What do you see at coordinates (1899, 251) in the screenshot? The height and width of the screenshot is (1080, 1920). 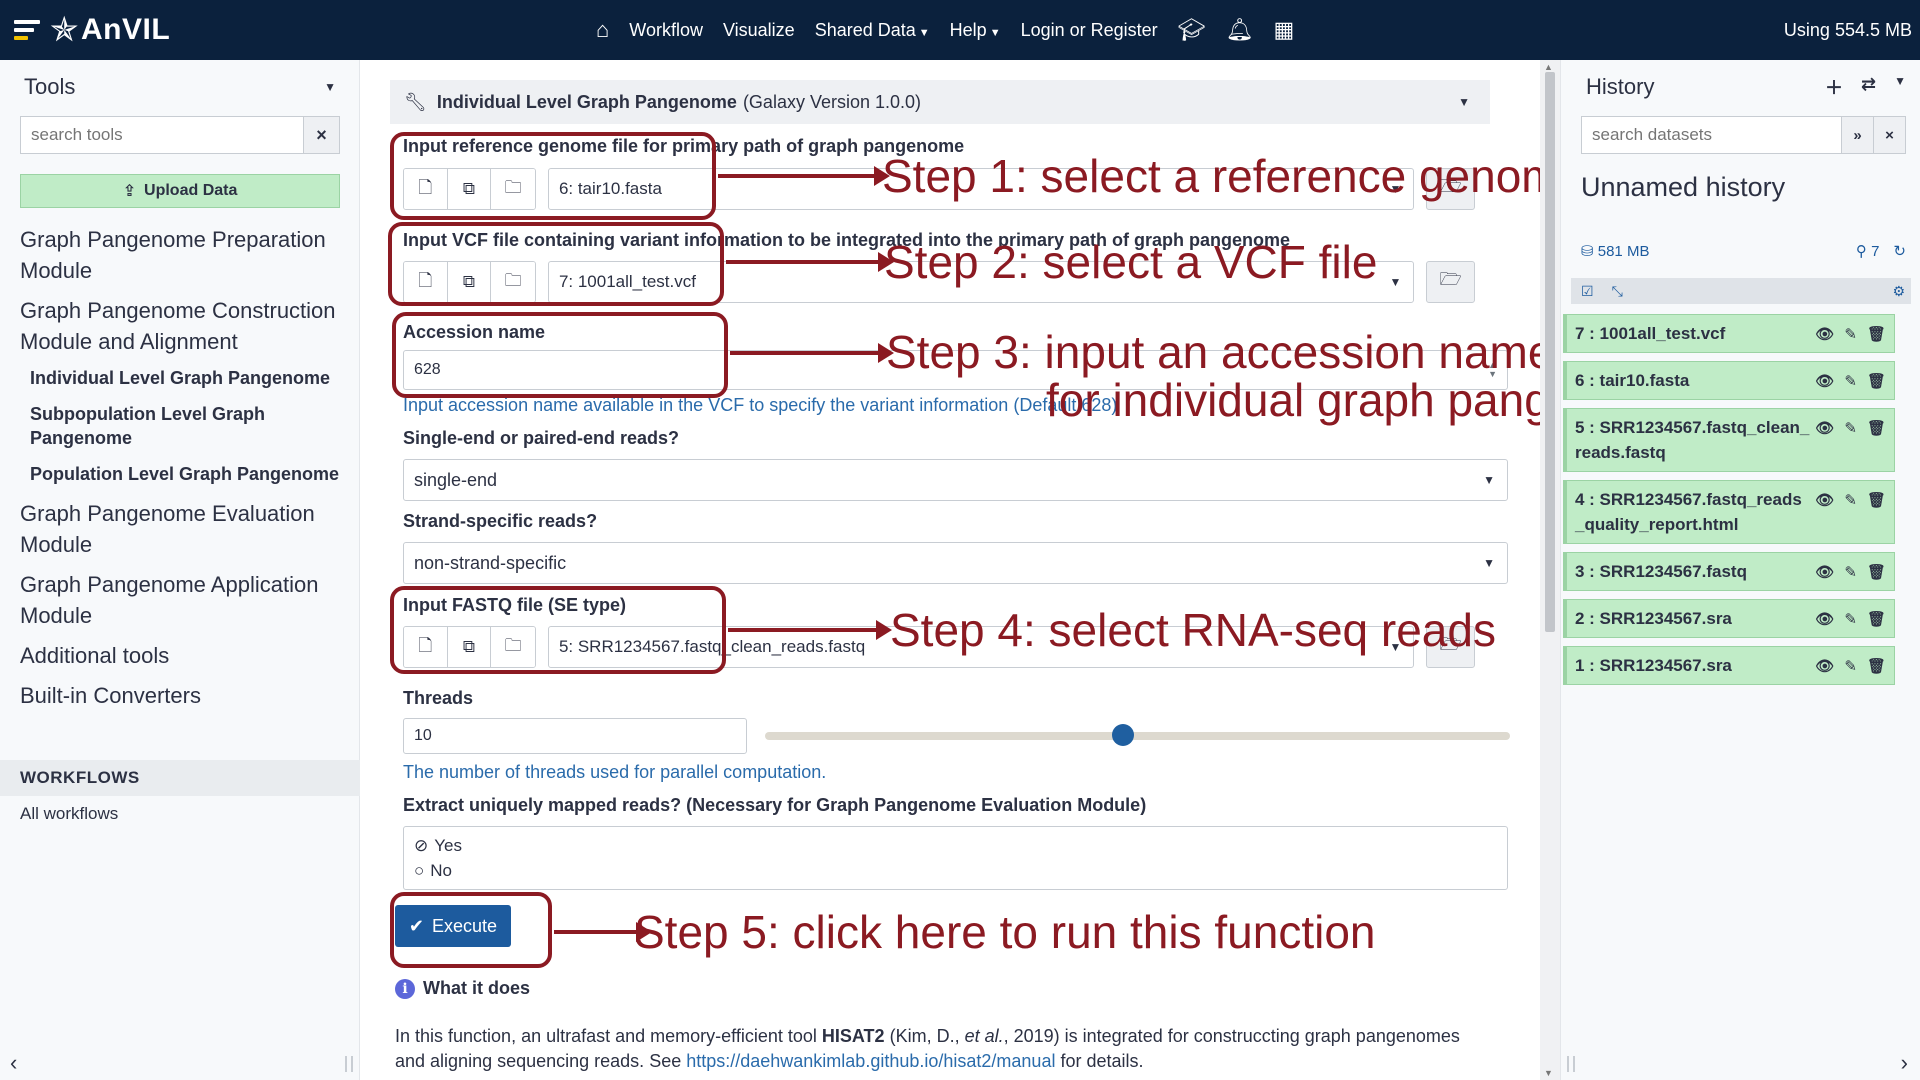 I see `refresh-icon: ↻` at bounding box center [1899, 251].